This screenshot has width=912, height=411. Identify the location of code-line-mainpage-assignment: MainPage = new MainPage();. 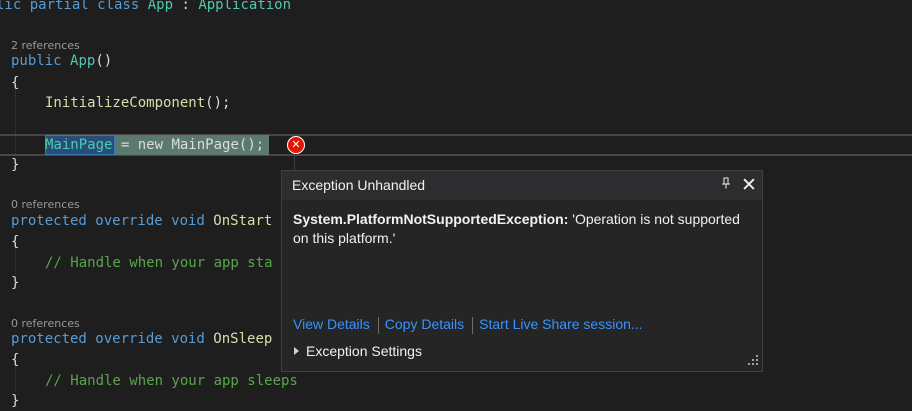
(154, 145).